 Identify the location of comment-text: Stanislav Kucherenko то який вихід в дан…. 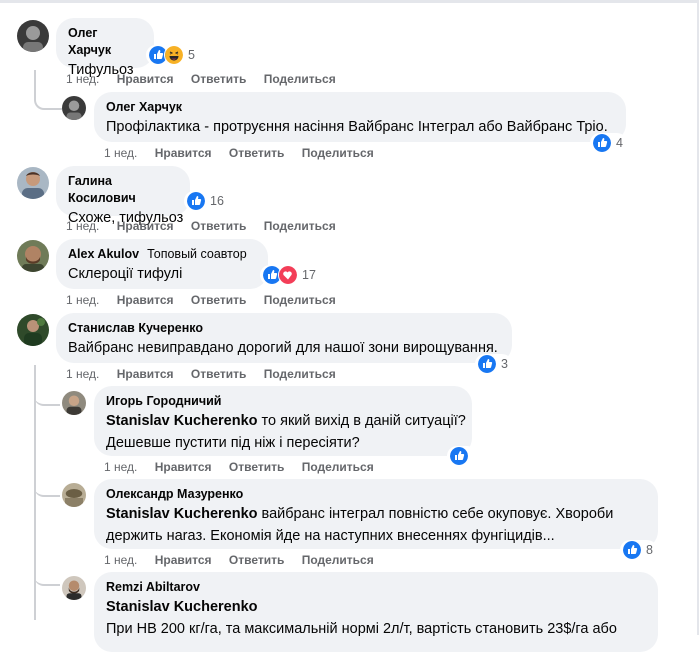
(286, 421).